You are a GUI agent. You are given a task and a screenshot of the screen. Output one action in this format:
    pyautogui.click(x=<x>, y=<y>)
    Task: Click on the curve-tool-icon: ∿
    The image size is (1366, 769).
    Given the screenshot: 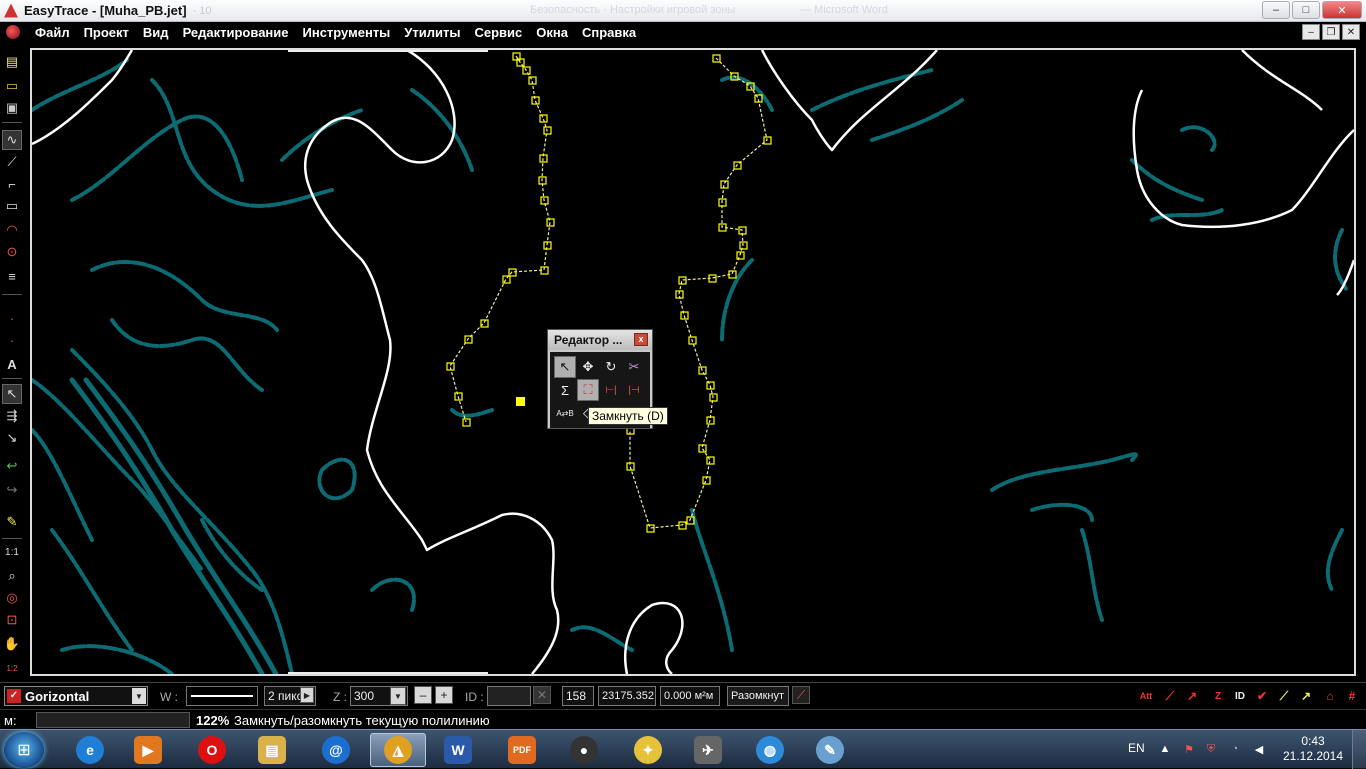 What is the action you would take?
    pyautogui.click(x=12, y=140)
    